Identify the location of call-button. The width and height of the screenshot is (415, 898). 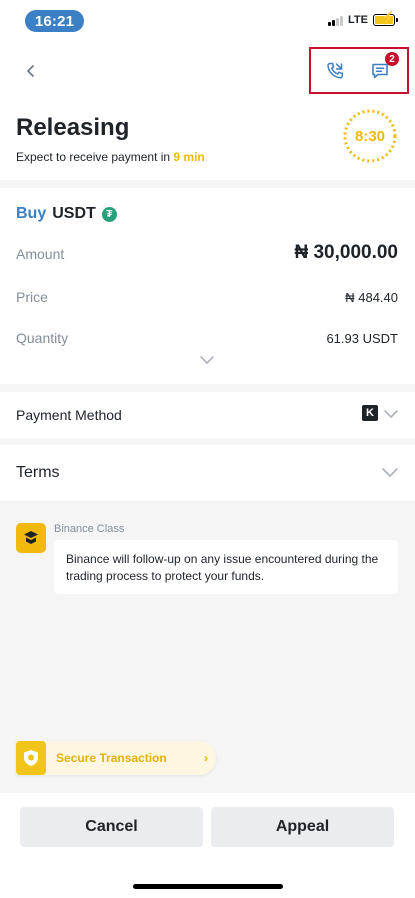
(335, 71).